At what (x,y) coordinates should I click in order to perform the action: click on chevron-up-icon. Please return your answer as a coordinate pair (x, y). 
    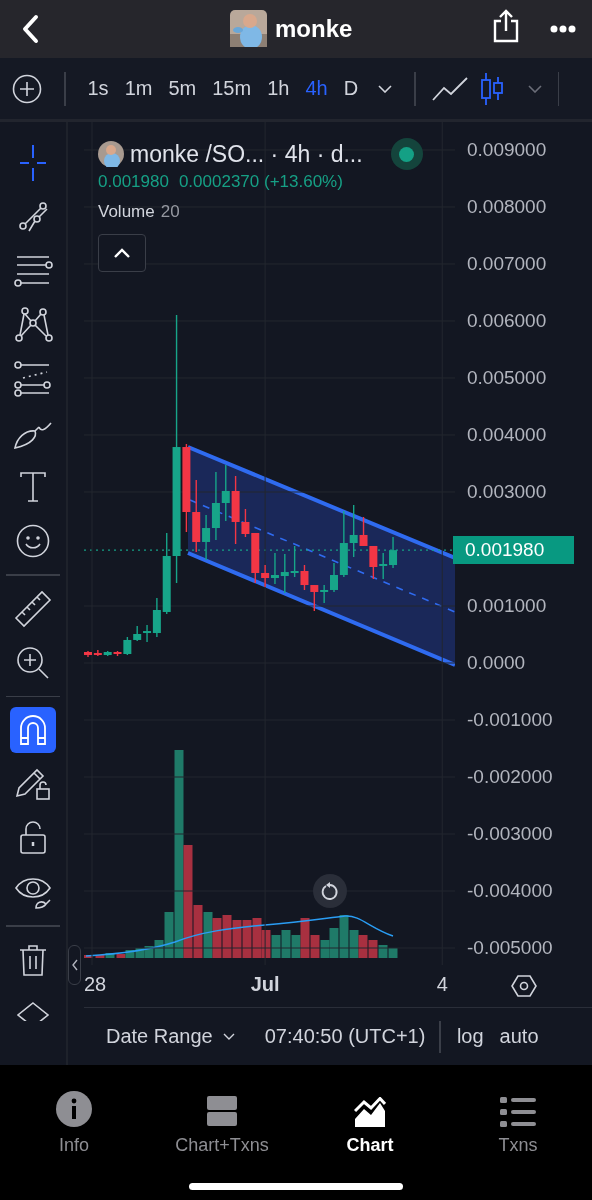
    Looking at the image, I should click on (122, 253).